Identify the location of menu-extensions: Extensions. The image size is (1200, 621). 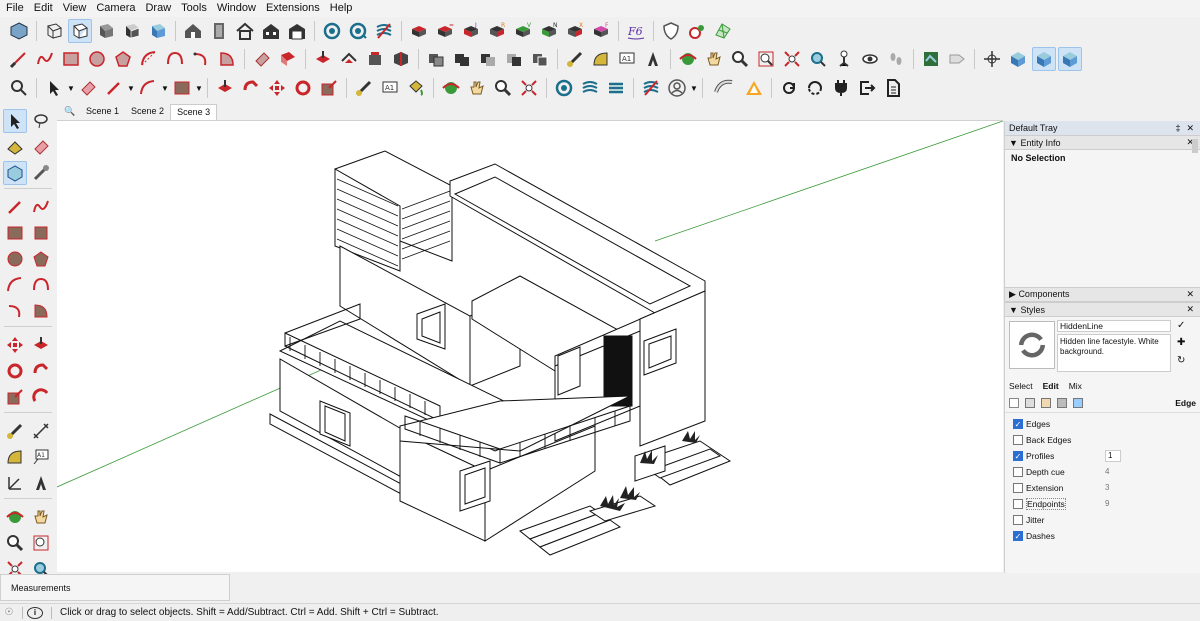
(292, 8).